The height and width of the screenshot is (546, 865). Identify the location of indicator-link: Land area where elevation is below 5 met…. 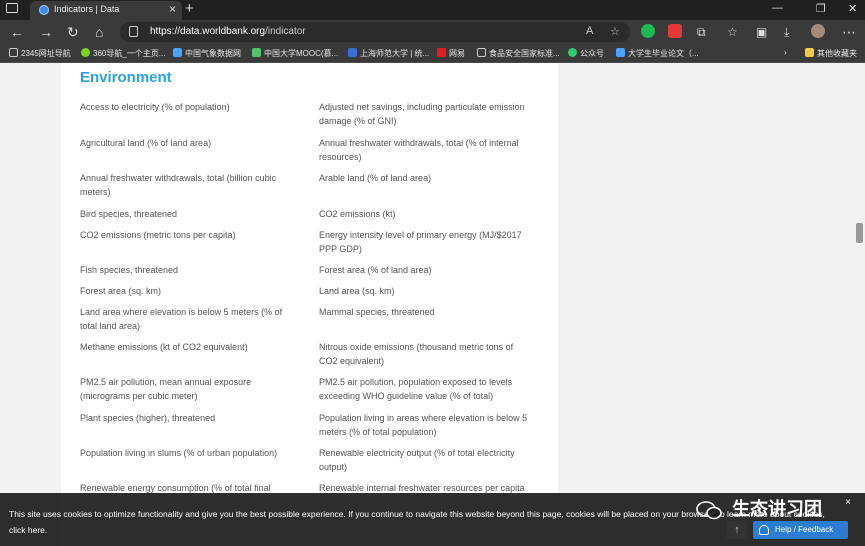
(187, 319).